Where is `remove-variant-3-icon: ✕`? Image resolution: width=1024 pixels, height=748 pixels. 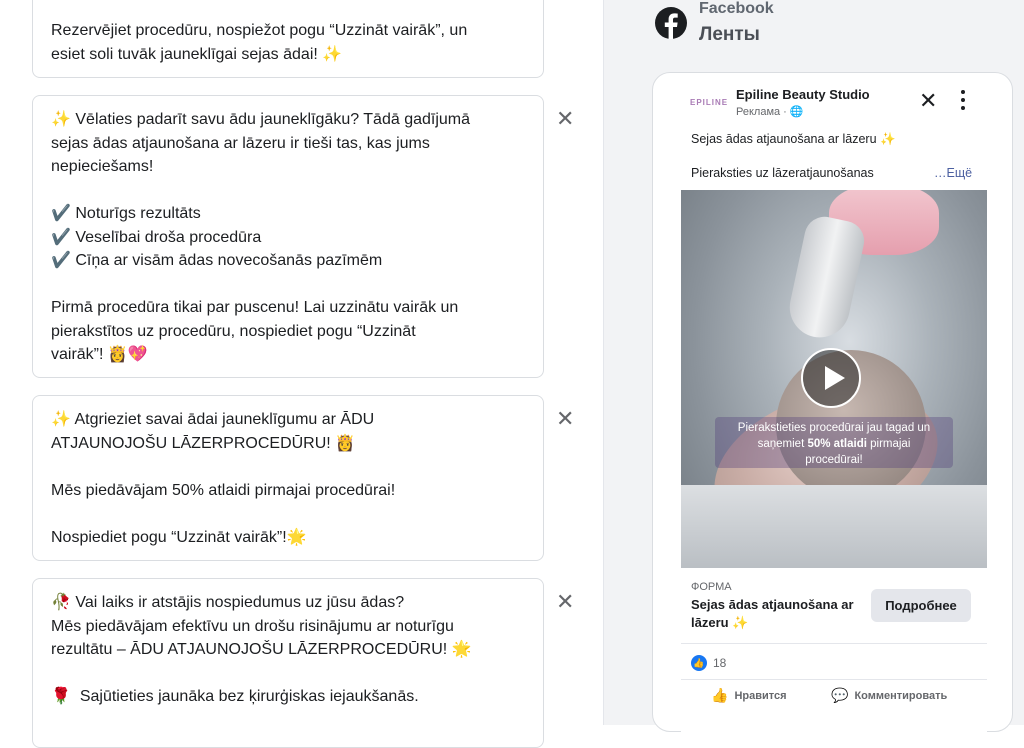 remove-variant-3-icon: ✕ is located at coordinates (565, 419).